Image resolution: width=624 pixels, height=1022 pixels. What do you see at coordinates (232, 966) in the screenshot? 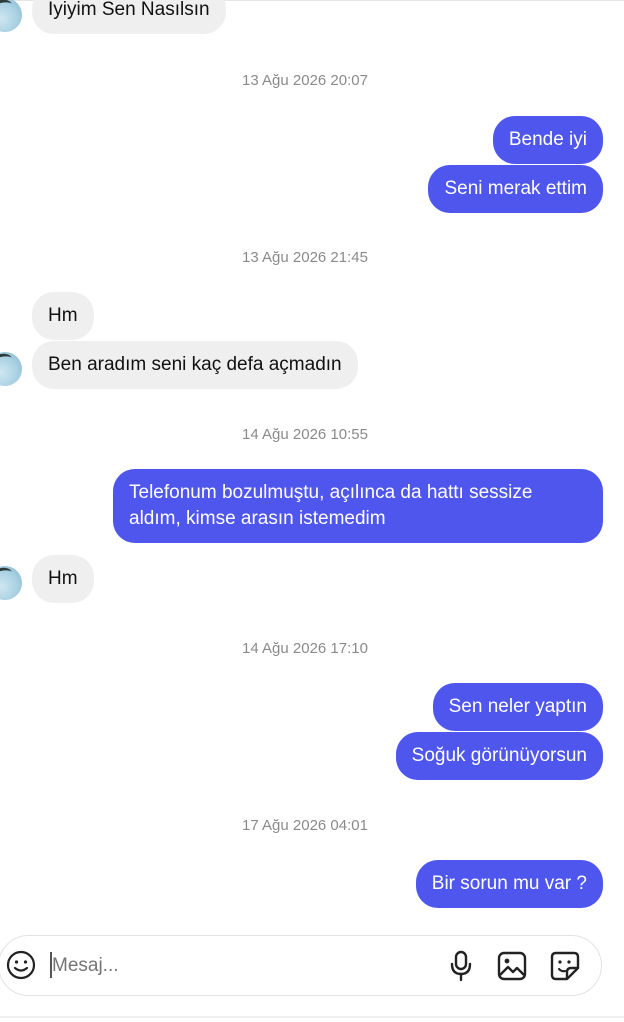
I see `message-input` at bounding box center [232, 966].